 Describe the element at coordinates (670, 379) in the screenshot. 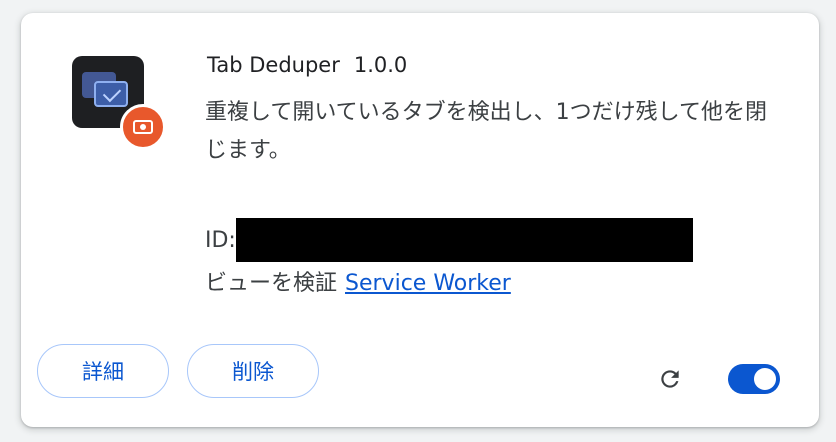

I see `reload-icon` at that location.